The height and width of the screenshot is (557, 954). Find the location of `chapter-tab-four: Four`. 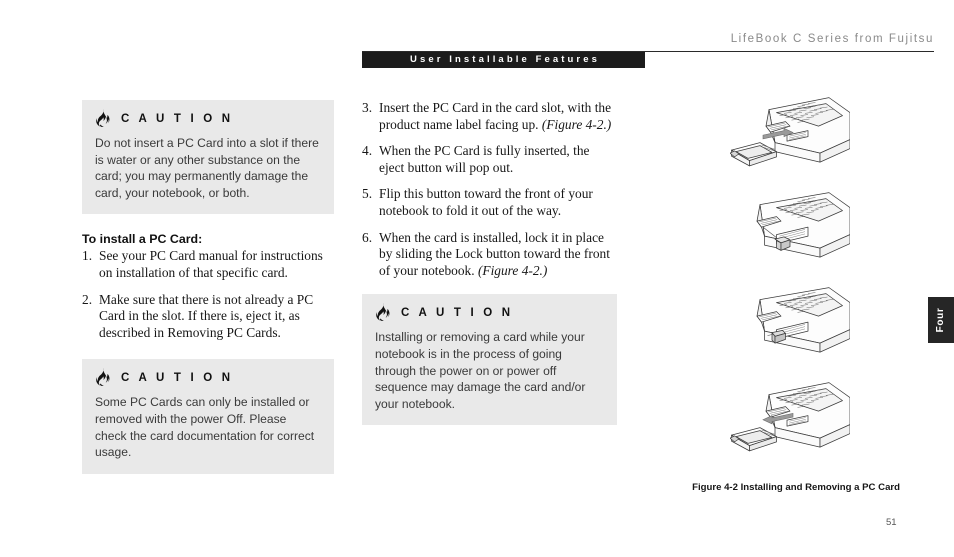

chapter-tab-four: Four is located at coordinates (941, 320).